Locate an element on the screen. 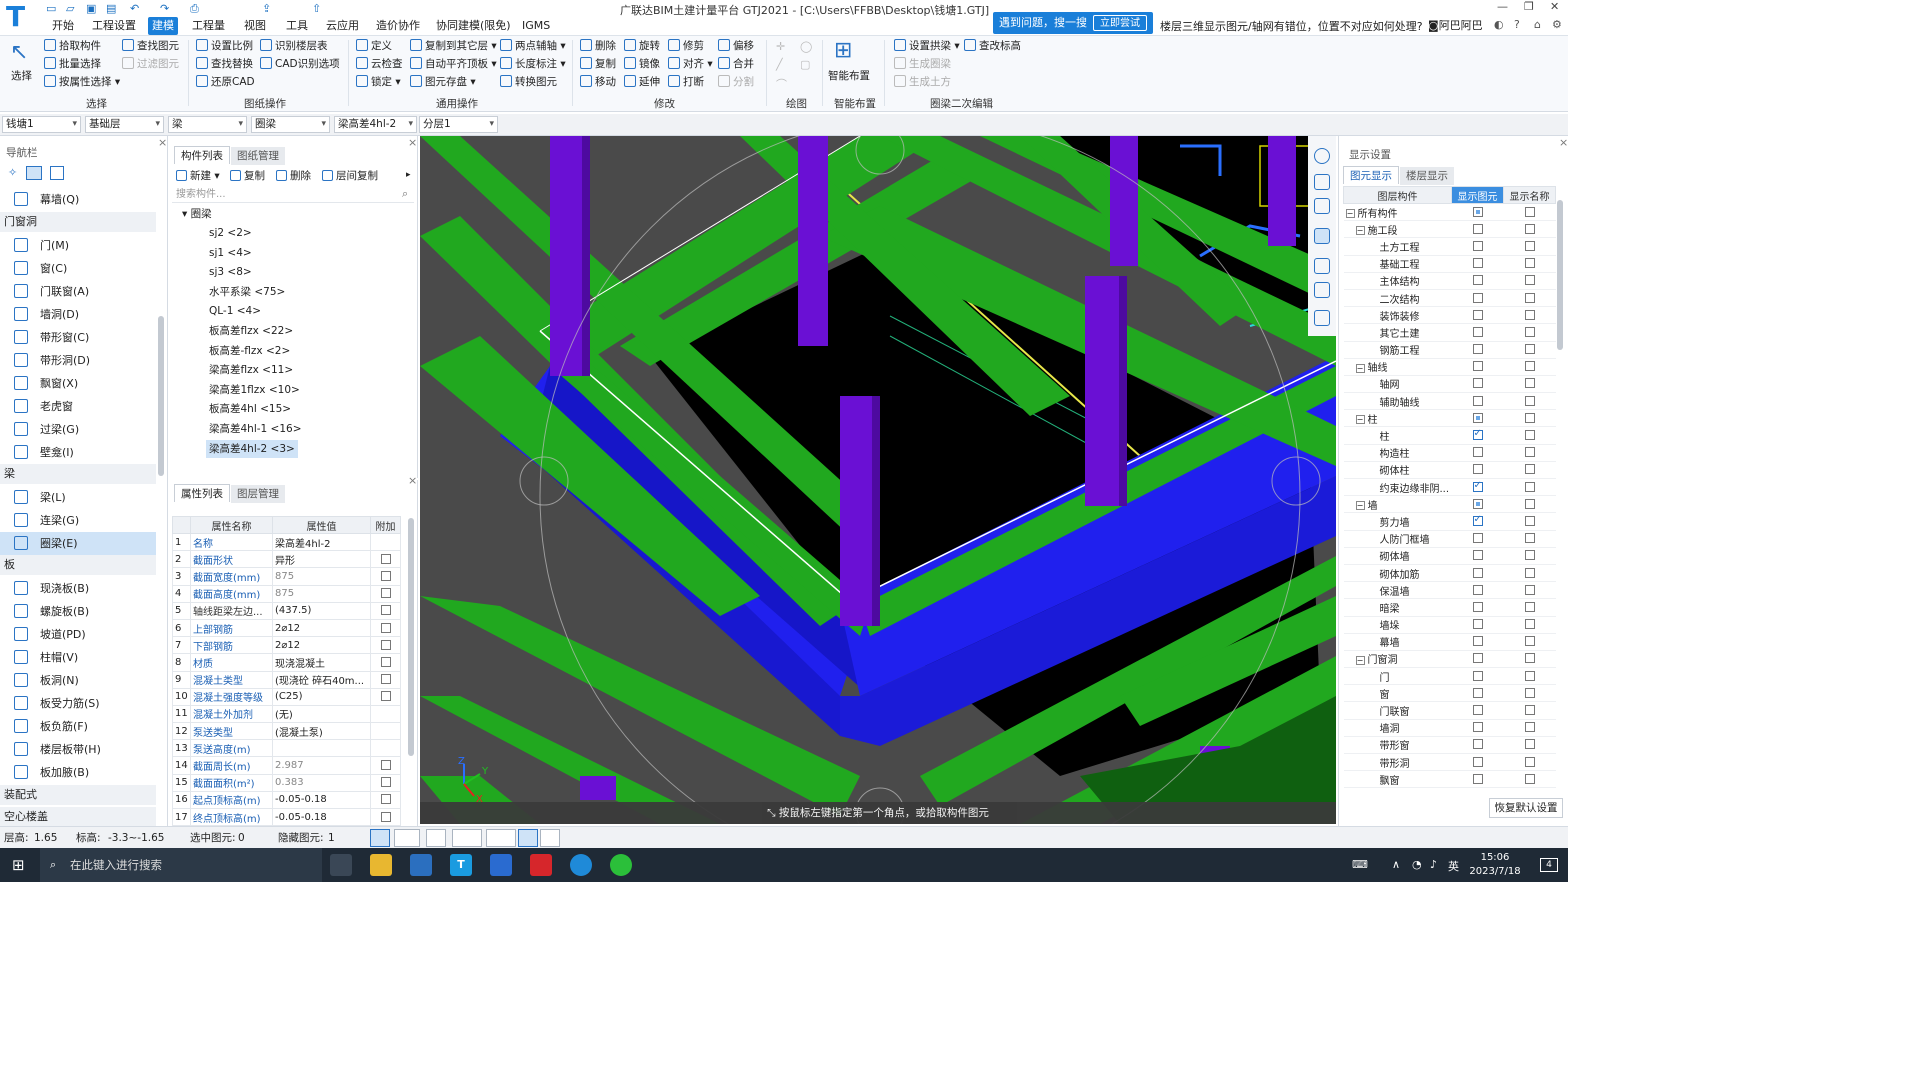 This screenshot has height=1080, width=1920. display-row: 柱 is located at coordinates (1449, 435).